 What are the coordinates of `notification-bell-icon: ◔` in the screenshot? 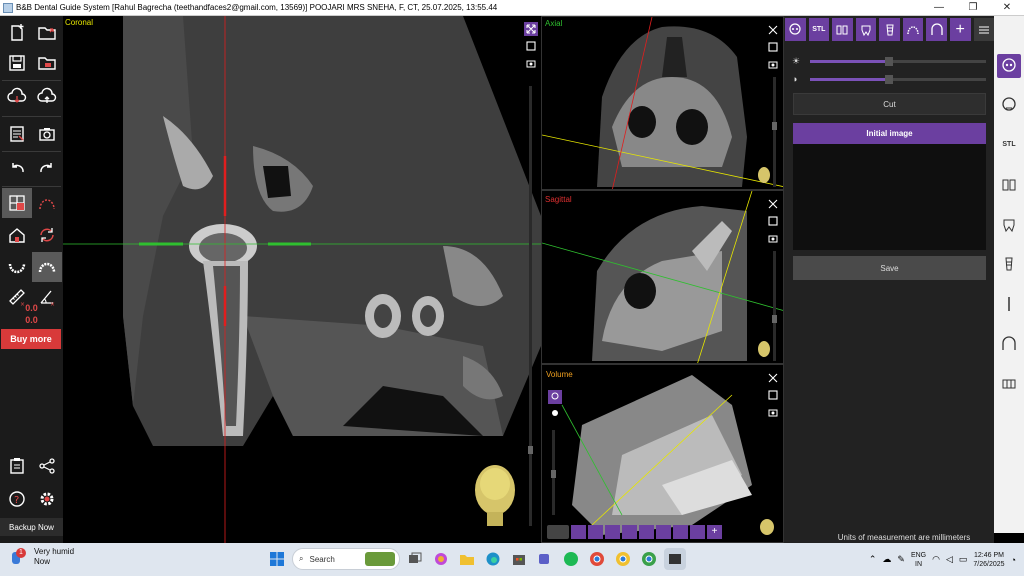 It's located at (1013, 560).